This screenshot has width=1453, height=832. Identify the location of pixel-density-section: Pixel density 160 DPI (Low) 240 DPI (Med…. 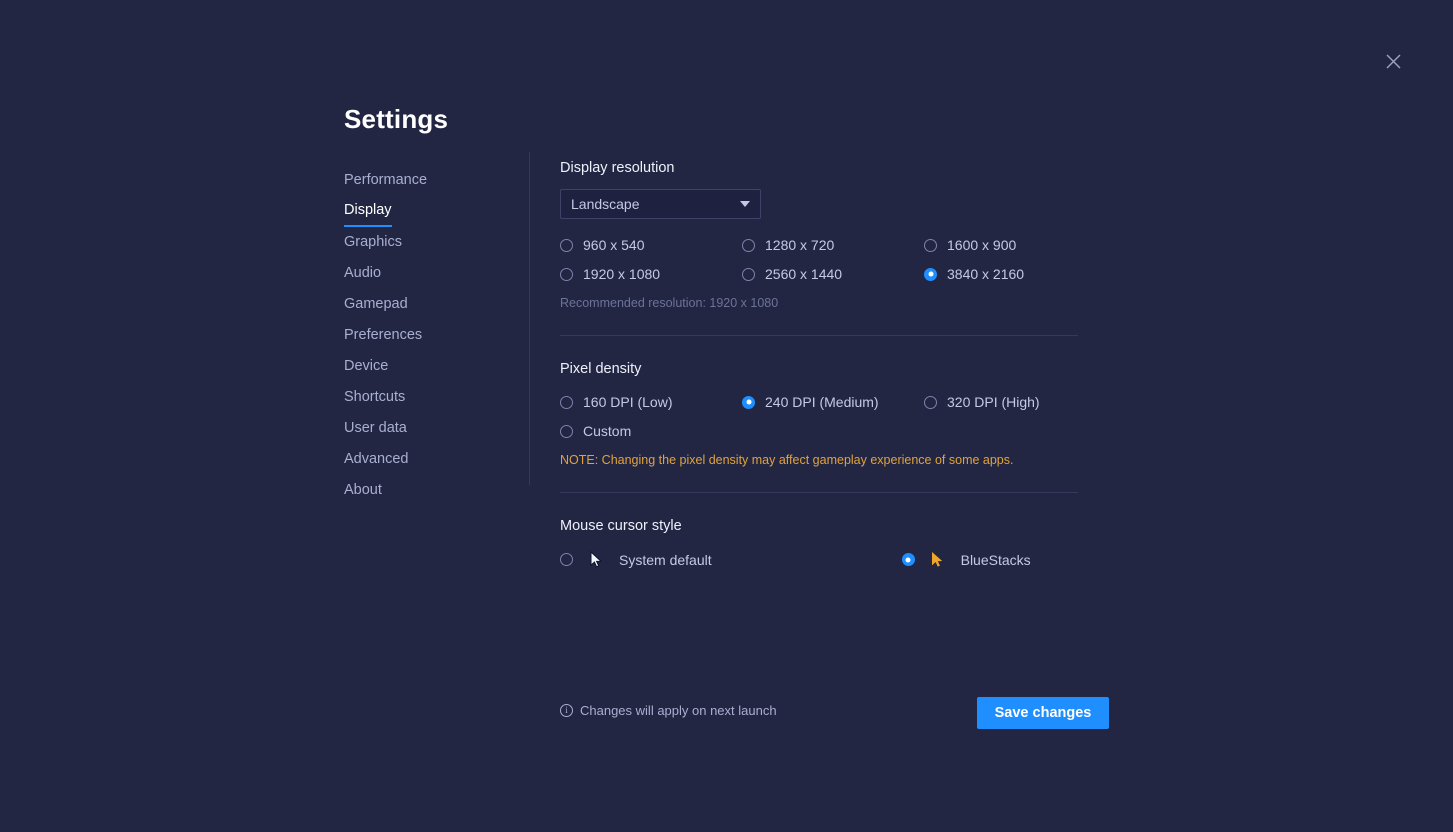
(820, 414).